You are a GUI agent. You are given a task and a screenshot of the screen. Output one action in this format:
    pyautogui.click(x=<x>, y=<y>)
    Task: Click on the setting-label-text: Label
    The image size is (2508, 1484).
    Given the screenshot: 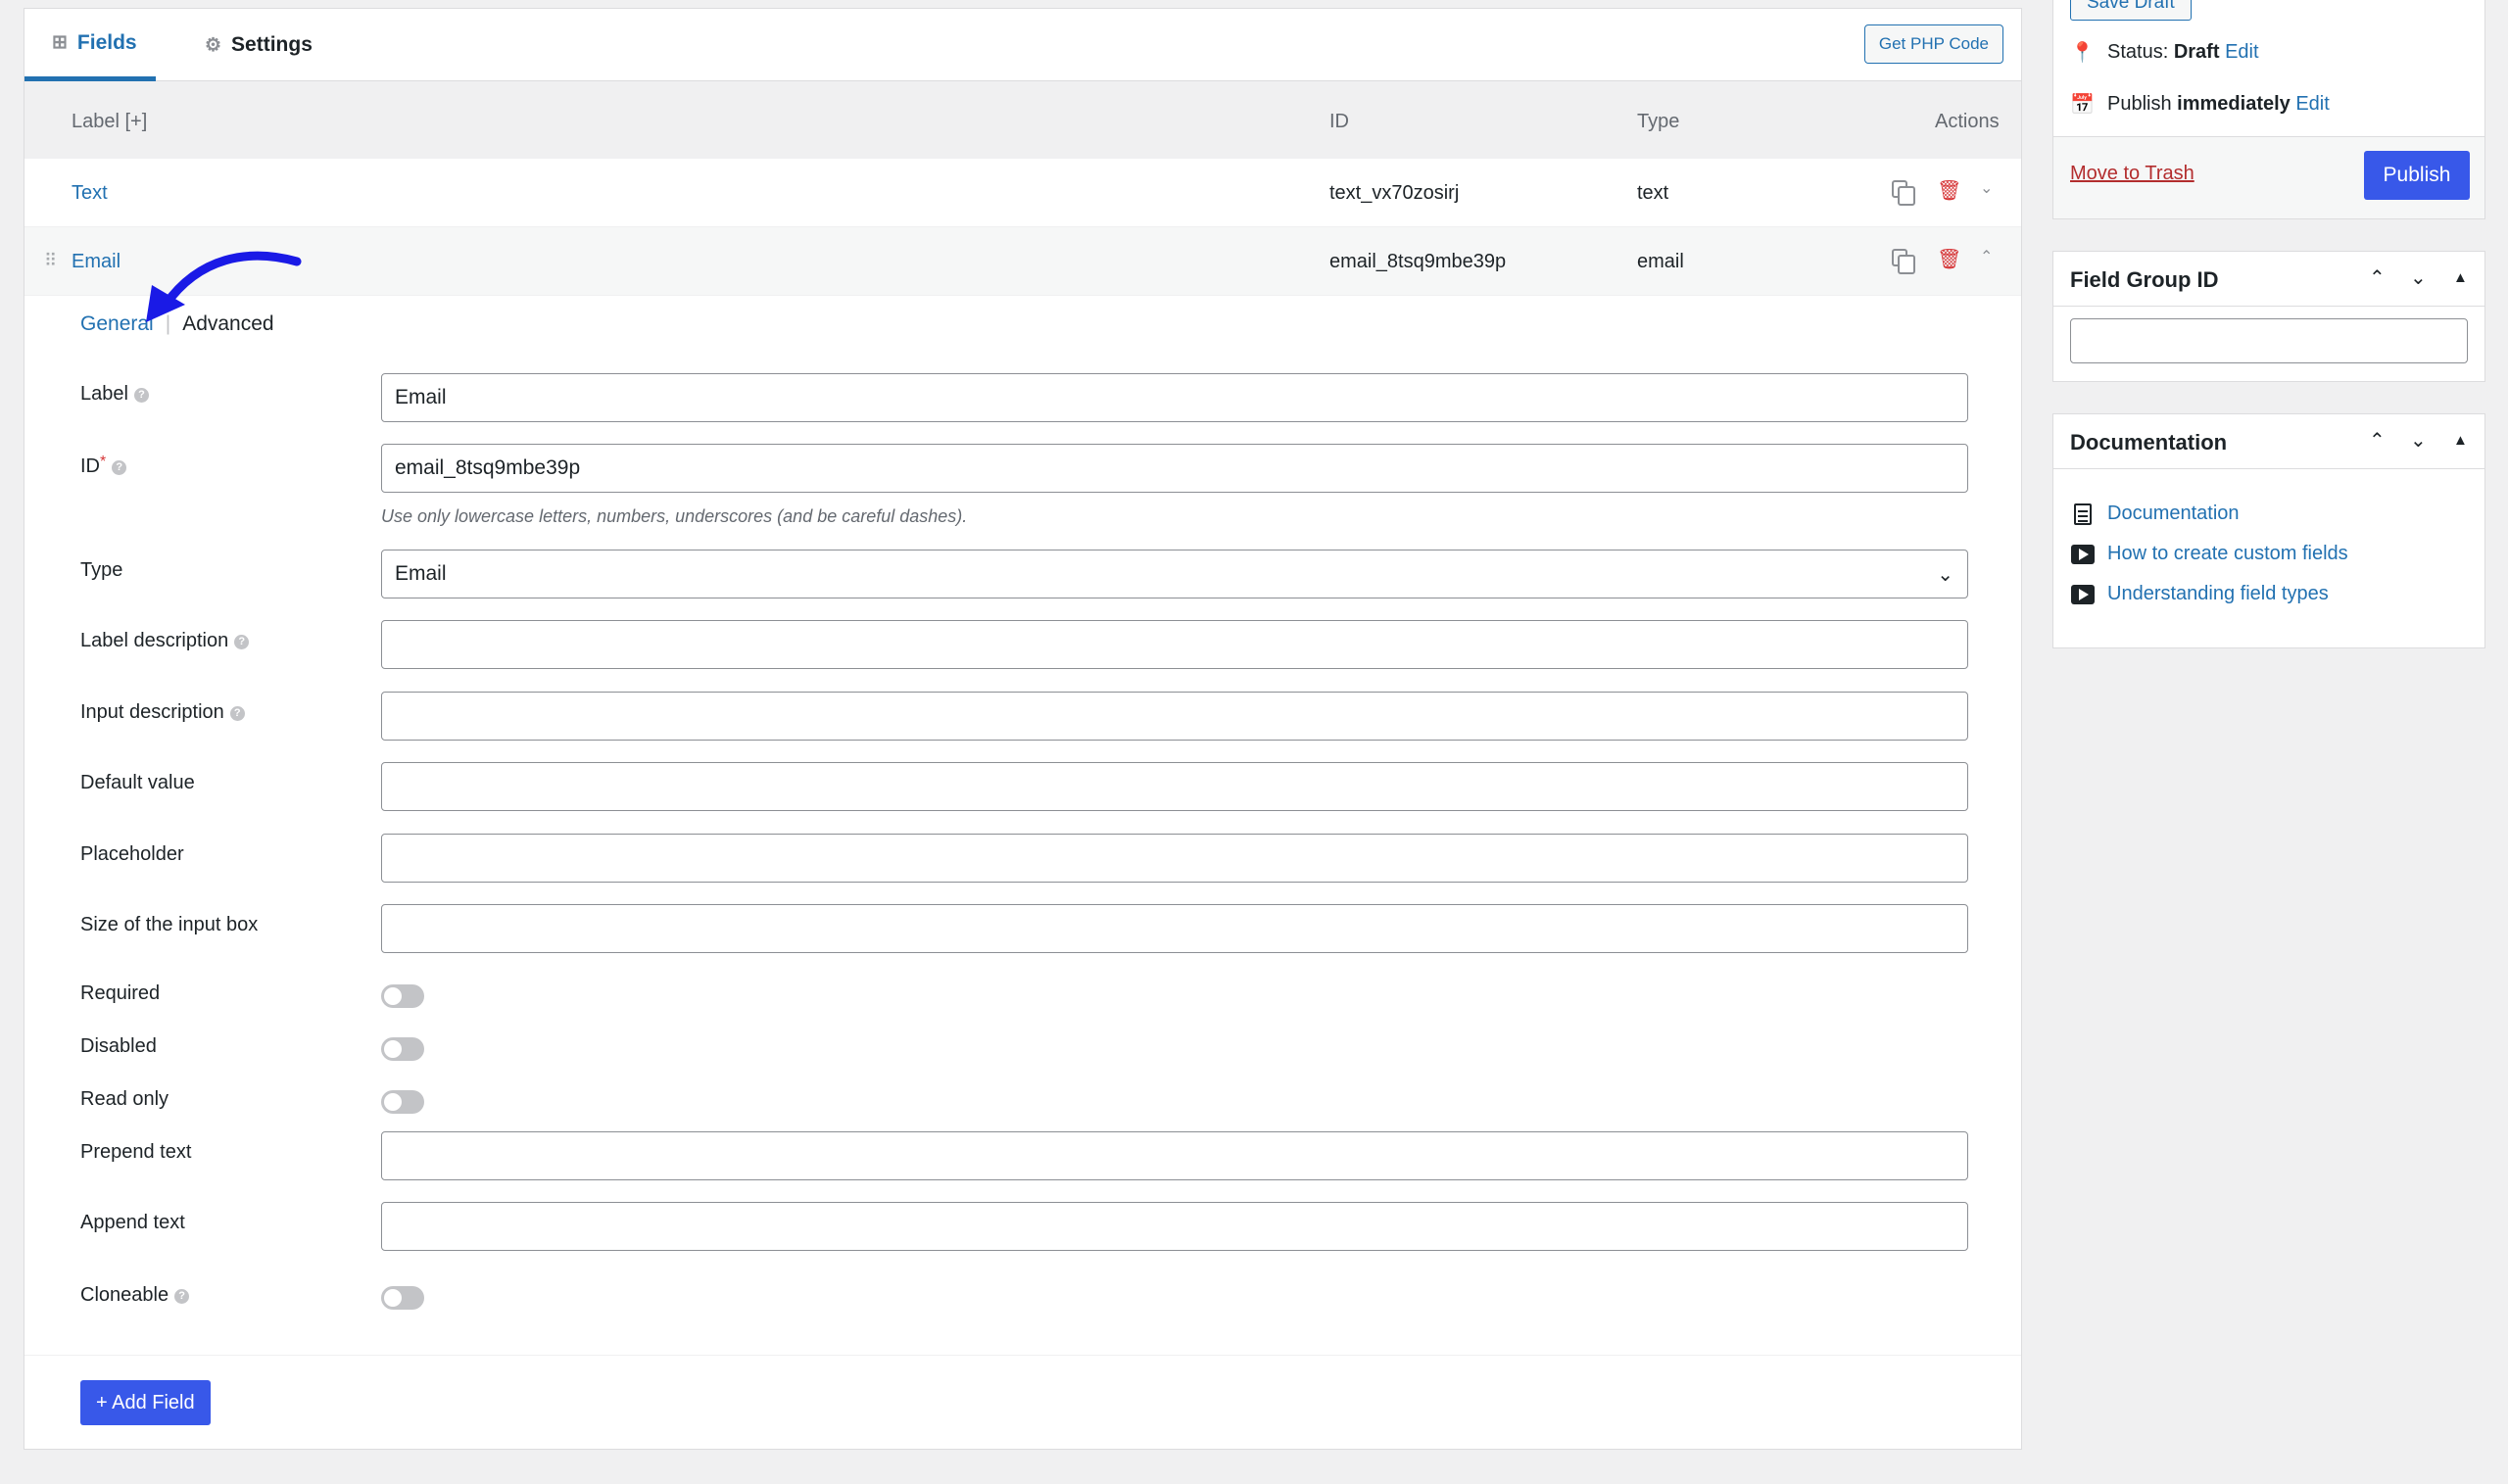 What is the action you would take?
    pyautogui.click(x=104, y=394)
    